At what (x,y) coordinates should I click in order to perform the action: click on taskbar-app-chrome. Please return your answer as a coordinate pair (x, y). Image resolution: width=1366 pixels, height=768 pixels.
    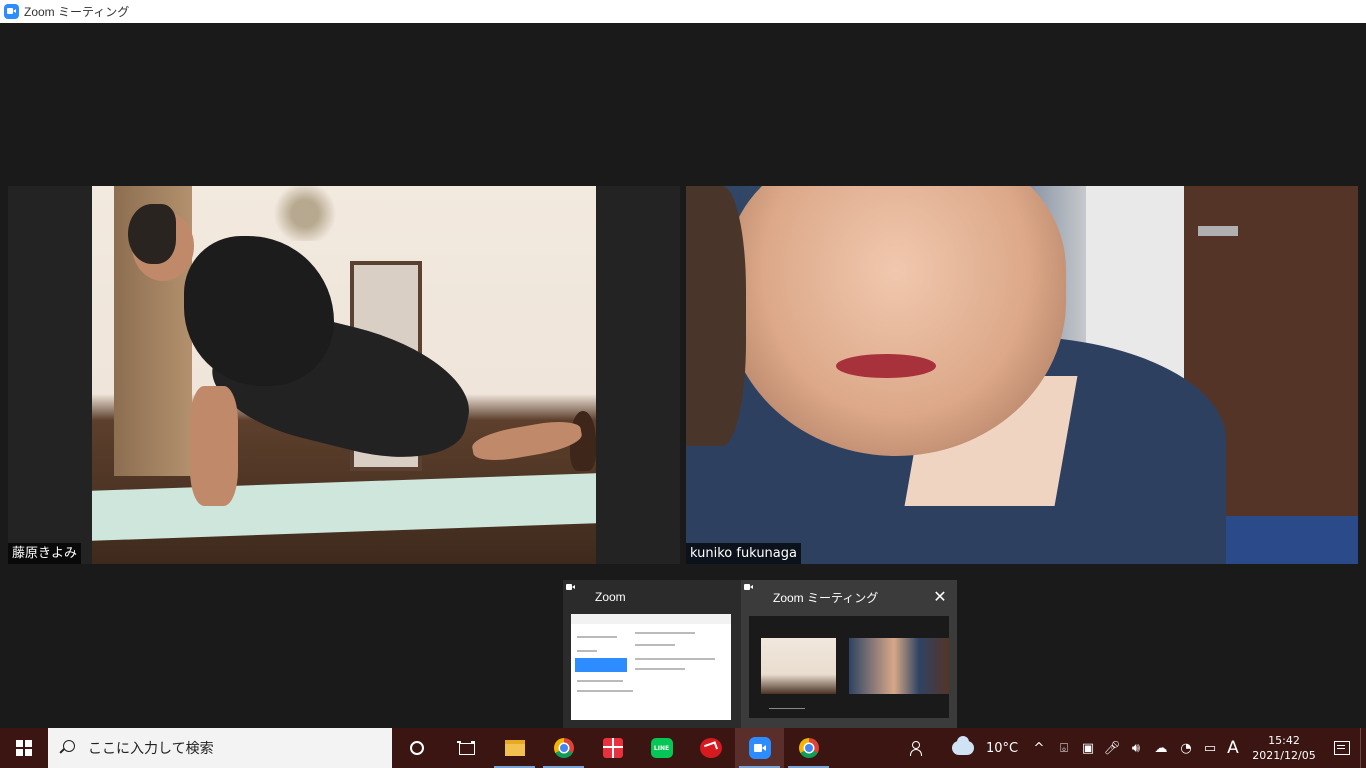
    Looking at the image, I should click on (563, 748).